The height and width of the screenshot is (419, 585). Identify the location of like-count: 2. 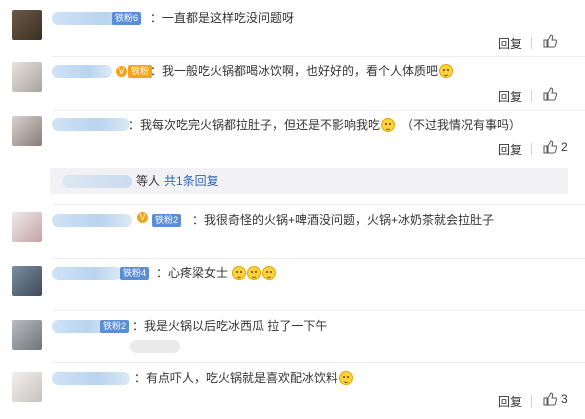
(564, 147).